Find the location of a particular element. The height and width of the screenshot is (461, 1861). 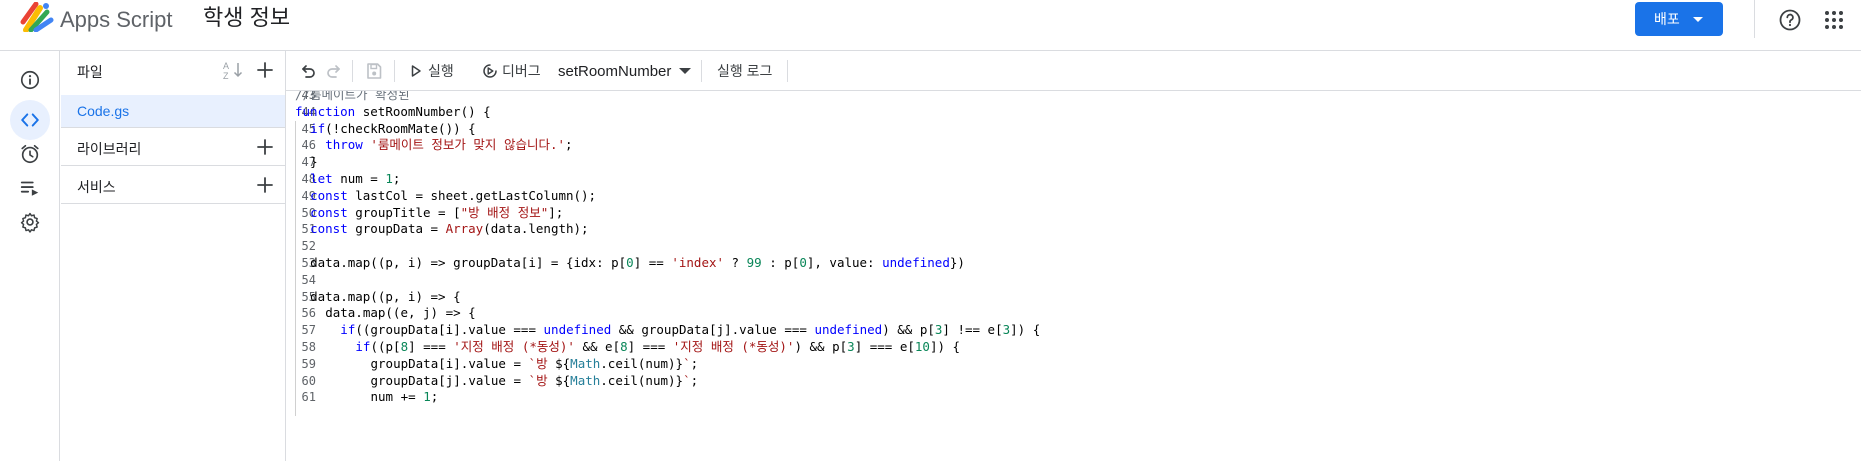

debug-label: 디버그 is located at coordinates (521, 71).